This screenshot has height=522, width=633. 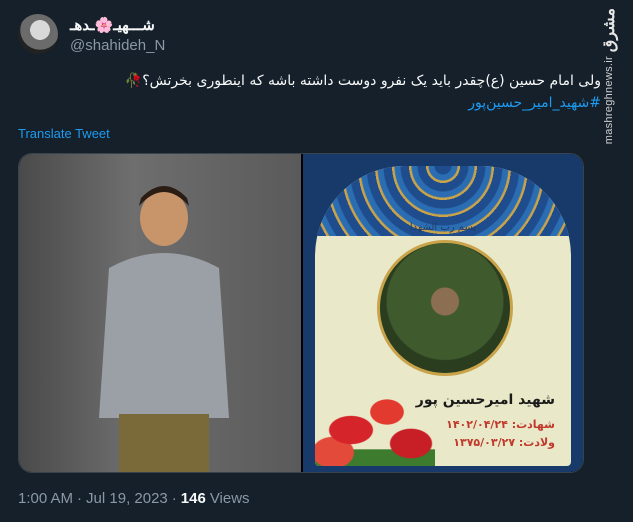 What do you see at coordinates (321, 103) in the screenshot?
I see `tweet-hashtag: #شهید_امیر_حسین‌پور` at bounding box center [321, 103].